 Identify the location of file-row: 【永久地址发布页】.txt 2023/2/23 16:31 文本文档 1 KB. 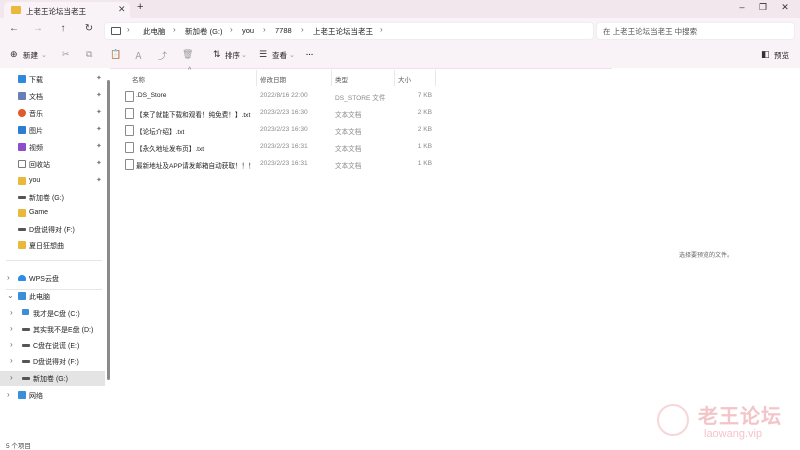
(272, 147).